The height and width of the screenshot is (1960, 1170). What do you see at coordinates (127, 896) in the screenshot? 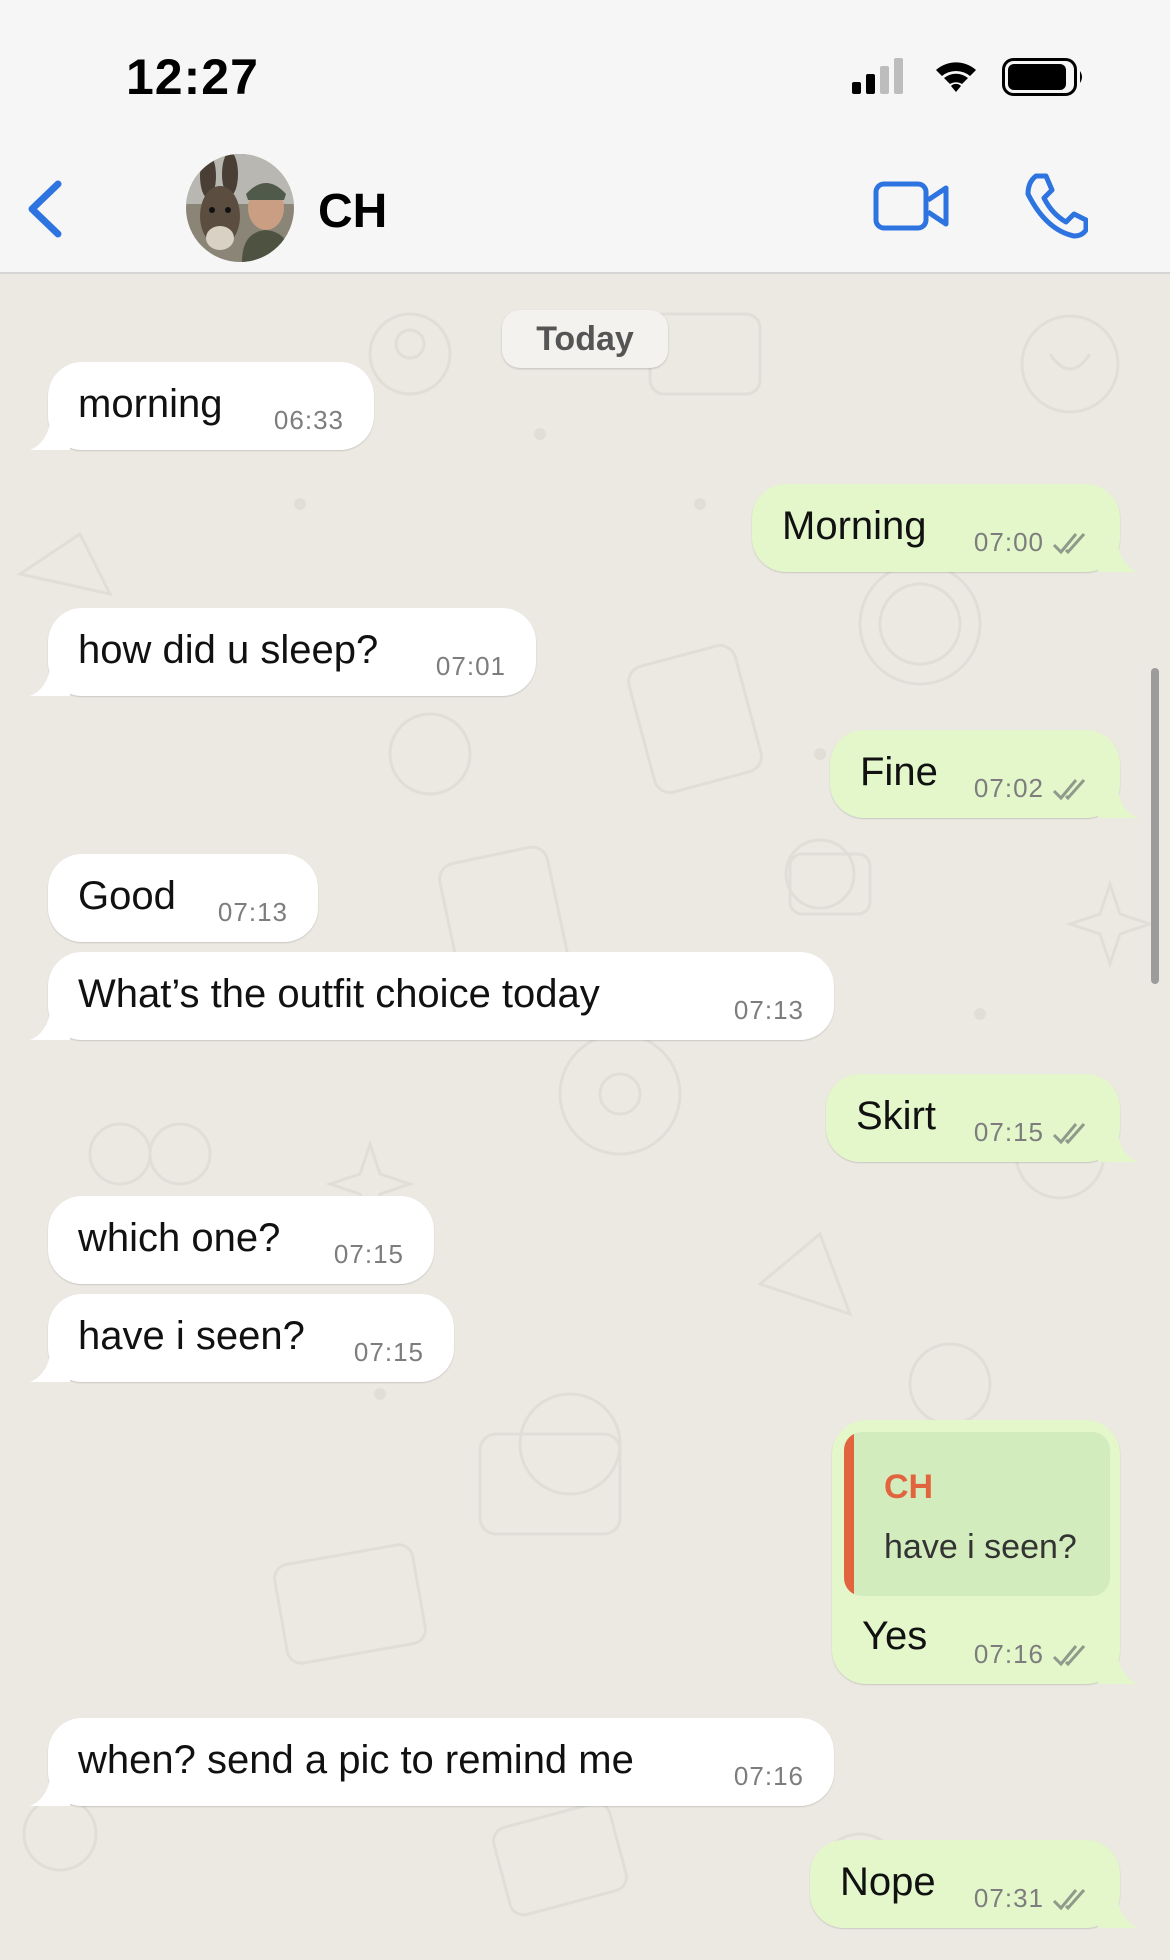
I see `message-text: Good` at bounding box center [127, 896].